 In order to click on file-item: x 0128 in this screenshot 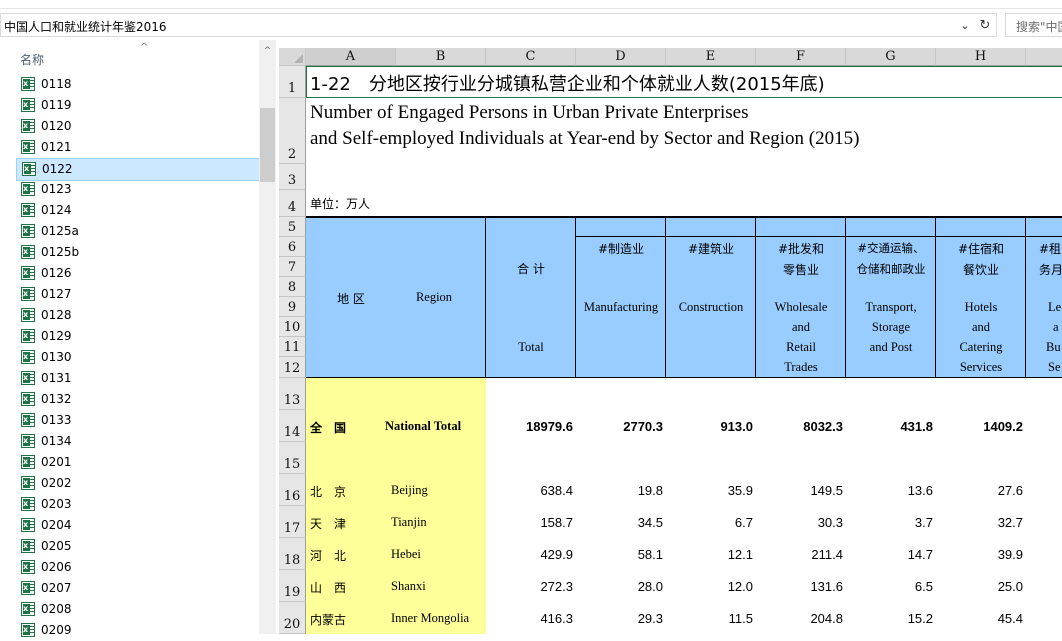, I will do `click(137, 315)`.